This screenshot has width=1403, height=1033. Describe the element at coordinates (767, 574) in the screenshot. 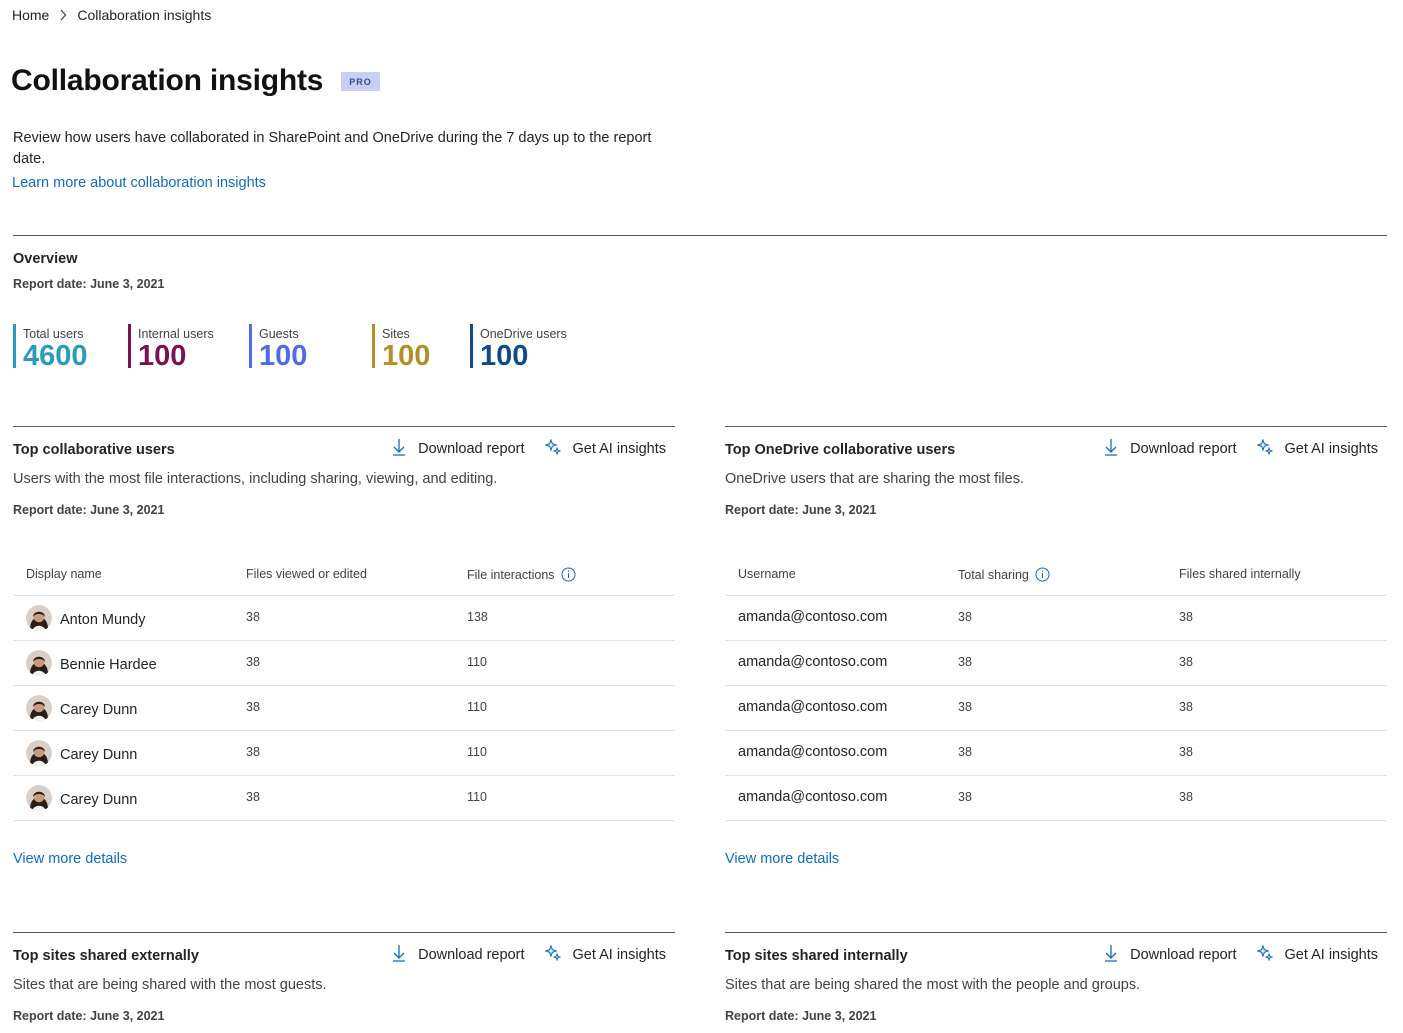

I see `column-header: Username` at that location.